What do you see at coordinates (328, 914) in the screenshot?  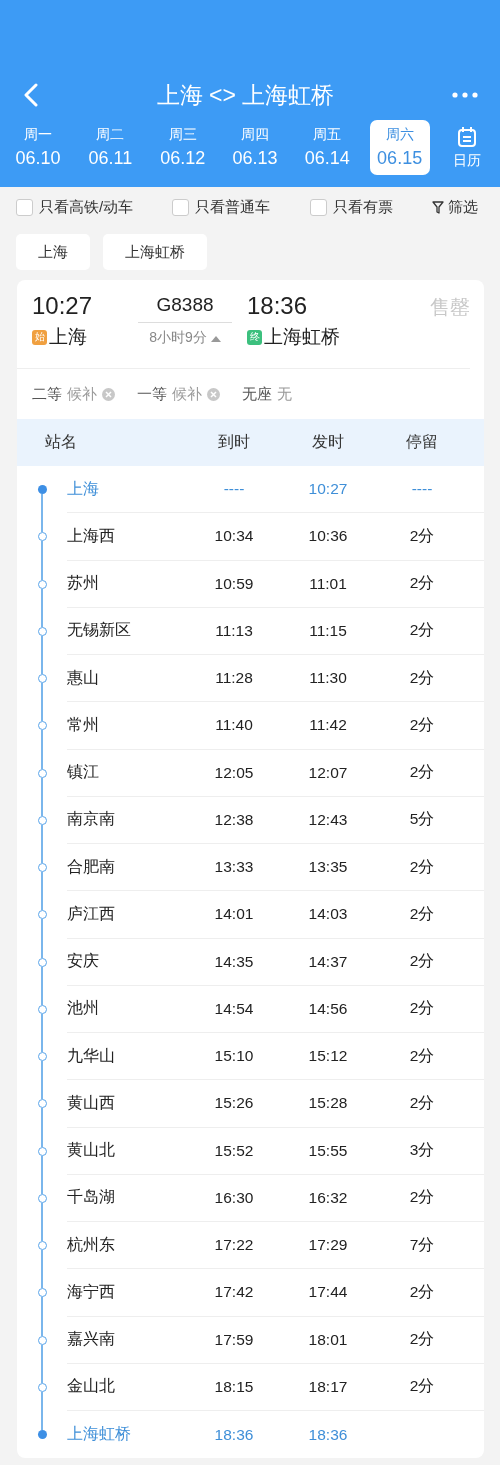 I see `departure-cell-text: 14:03` at bounding box center [328, 914].